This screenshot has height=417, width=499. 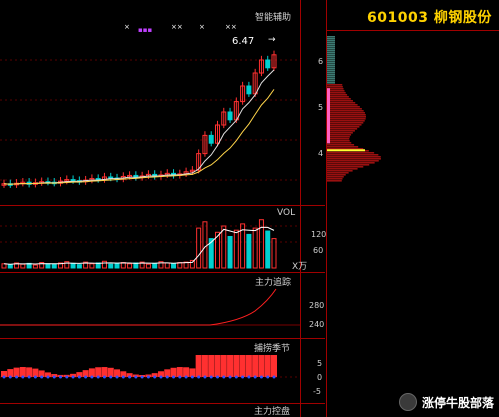 I want to click on season-chart, so click(x=150, y=367).